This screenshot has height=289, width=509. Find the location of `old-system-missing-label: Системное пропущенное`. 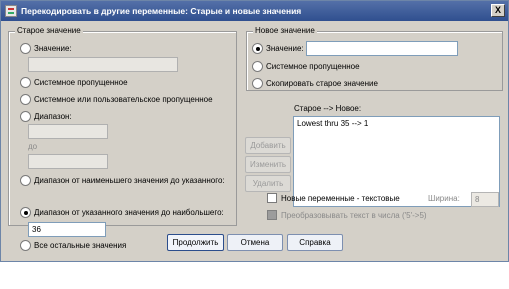

old-system-missing-label: Системное пропущенное is located at coordinates (81, 82).